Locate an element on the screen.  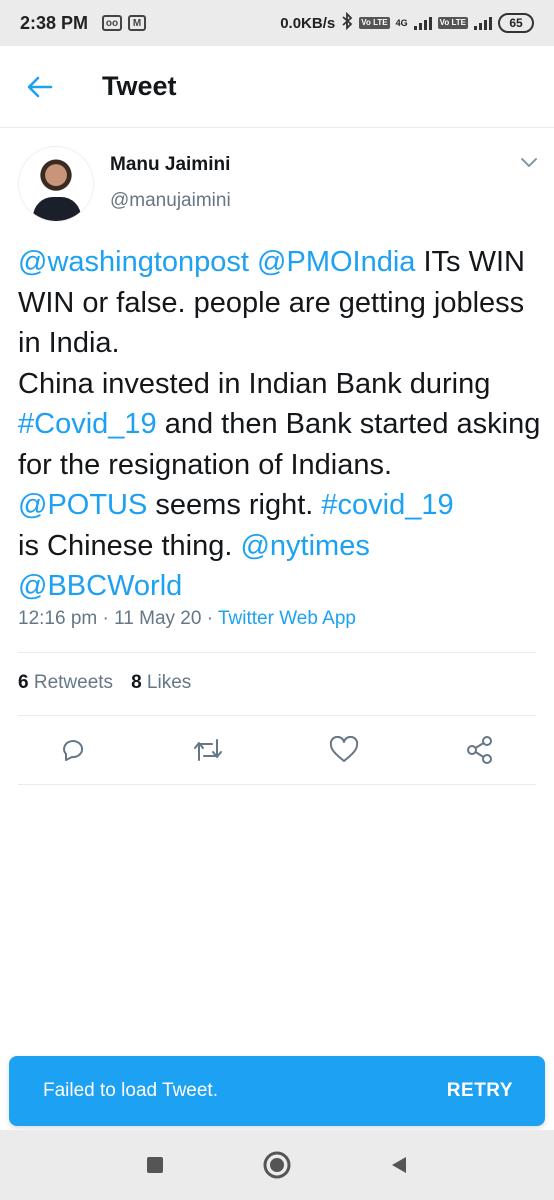
home-button is located at coordinates (277, 1165).